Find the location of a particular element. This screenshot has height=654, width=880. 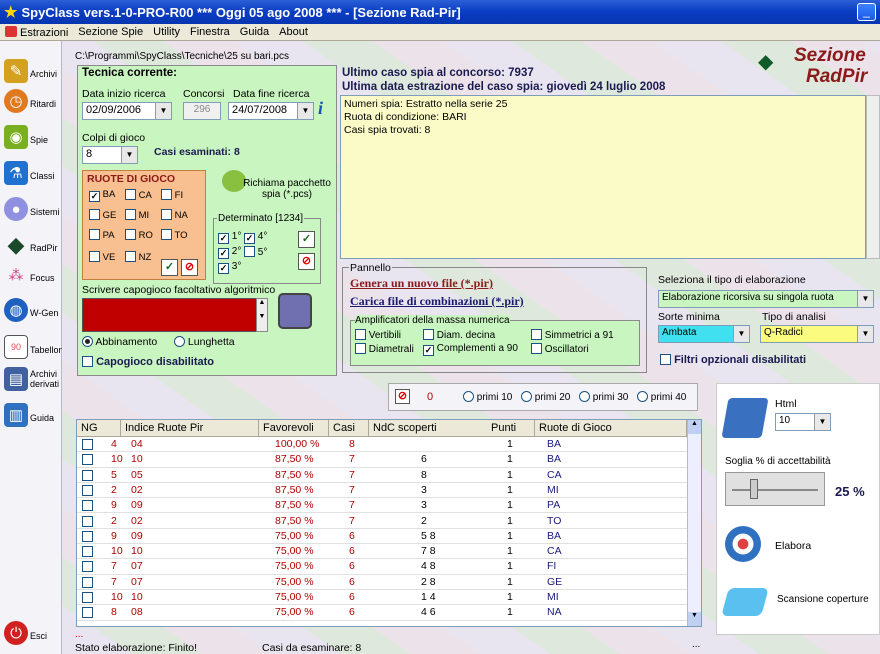

sidebar-item-spie: ◉ Spie is located at coordinates (31, 140).